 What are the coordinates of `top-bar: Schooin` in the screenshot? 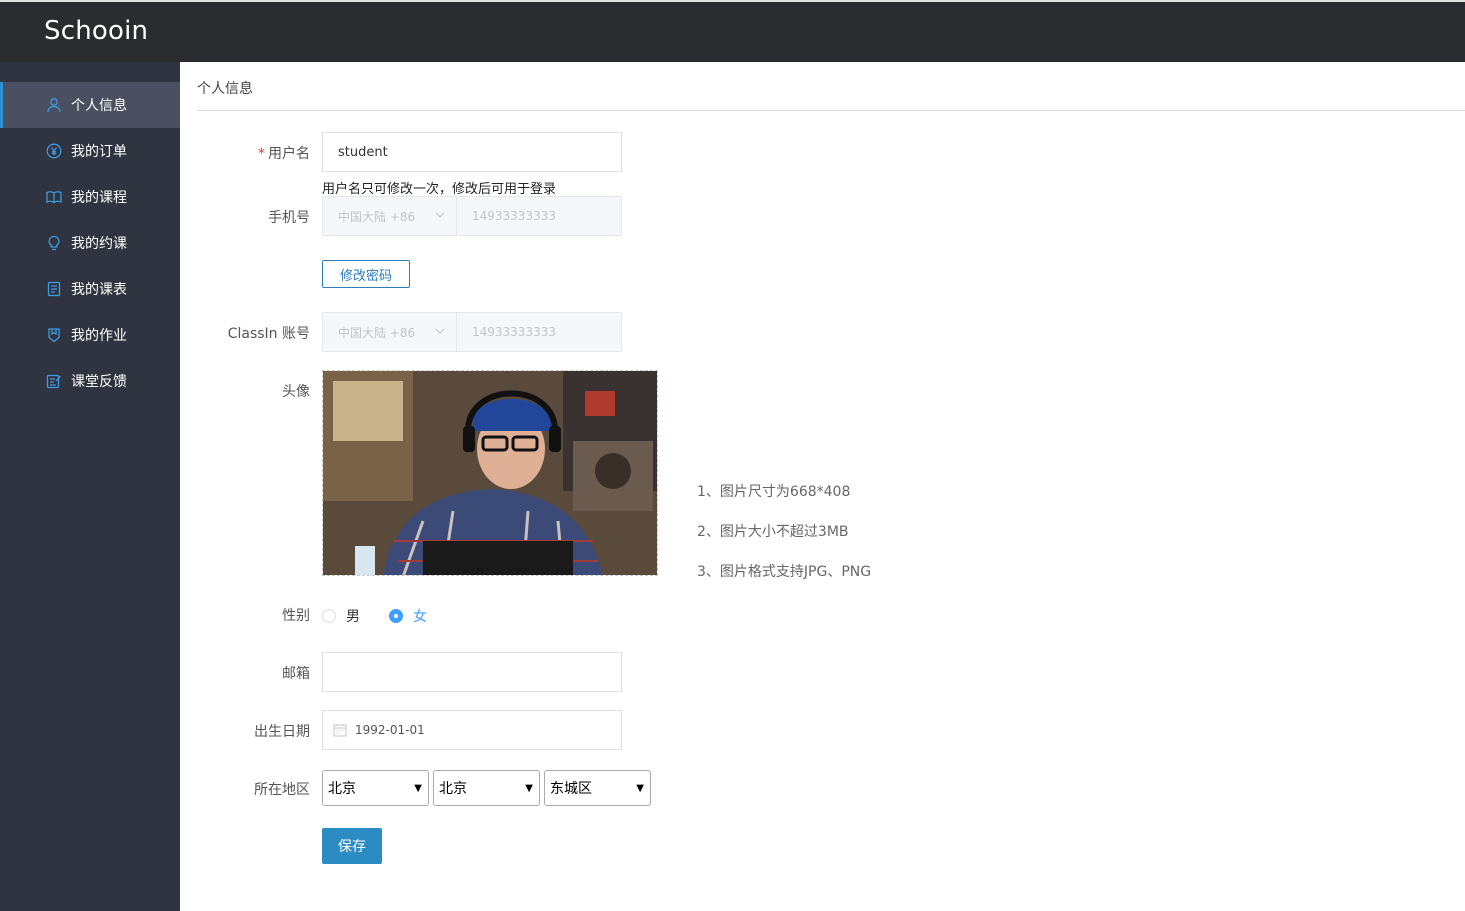 It's located at (732, 31).